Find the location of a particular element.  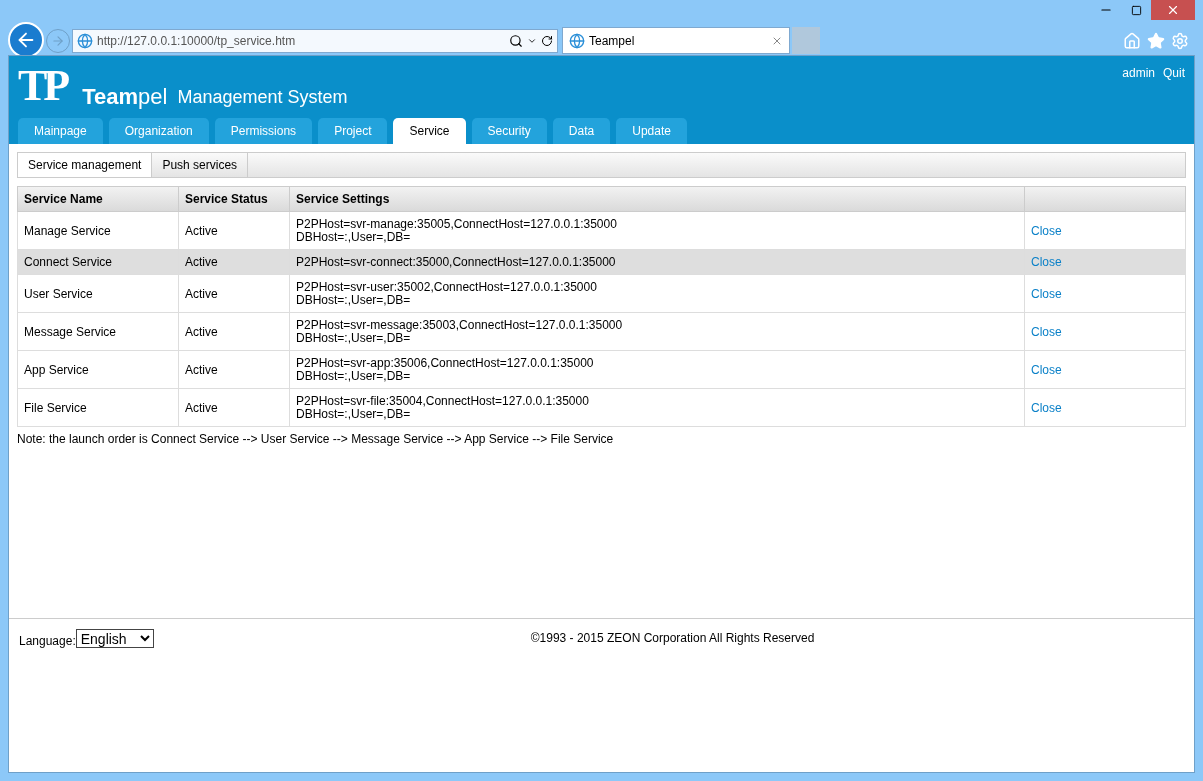

table-row: Manage Service Active P2PHost=svr-manage:35005,ConnectHost=127.0.0.1:35000 DBHost=:,User=,DB= Close is located at coordinates (601, 230).